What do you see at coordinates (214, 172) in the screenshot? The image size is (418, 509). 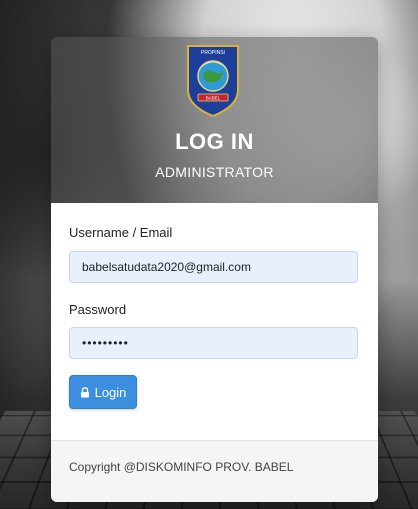 I see `page-subtitle: ADMINISTRATOR` at bounding box center [214, 172].